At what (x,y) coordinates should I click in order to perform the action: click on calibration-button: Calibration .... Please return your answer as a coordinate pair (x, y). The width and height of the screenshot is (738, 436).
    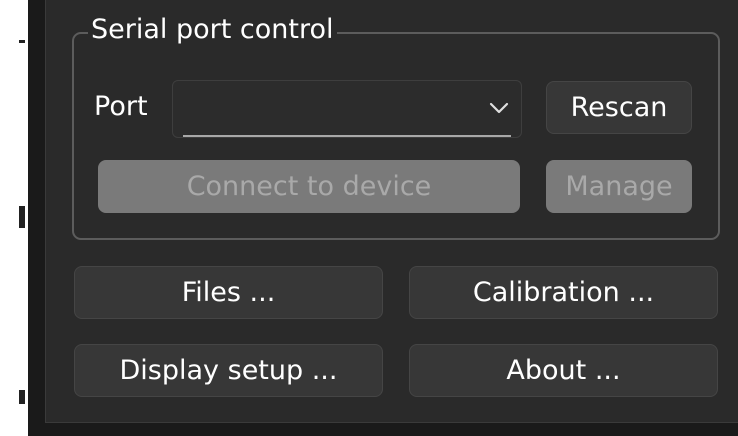
    Looking at the image, I should click on (563, 292).